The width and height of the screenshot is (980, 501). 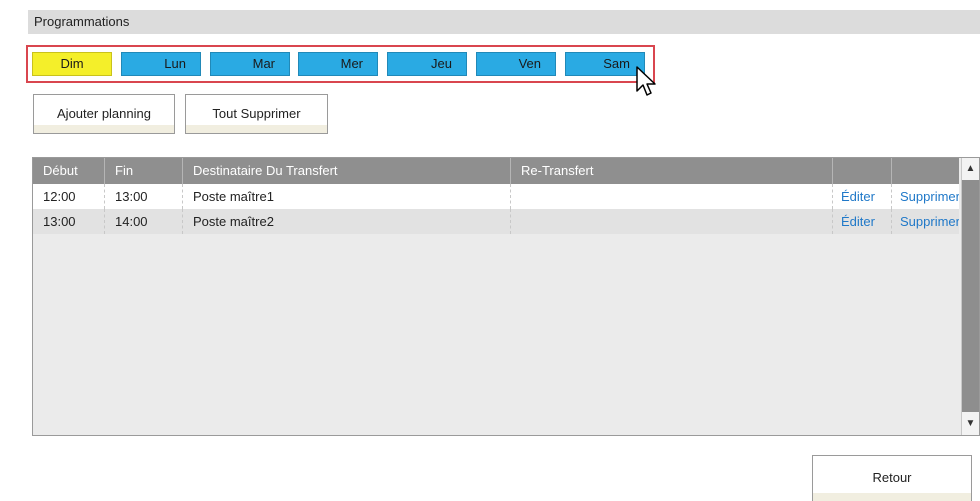 What do you see at coordinates (605, 64) in the screenshot?
I see `day-tab-sam: Sam` at bounding box center [605, 64].